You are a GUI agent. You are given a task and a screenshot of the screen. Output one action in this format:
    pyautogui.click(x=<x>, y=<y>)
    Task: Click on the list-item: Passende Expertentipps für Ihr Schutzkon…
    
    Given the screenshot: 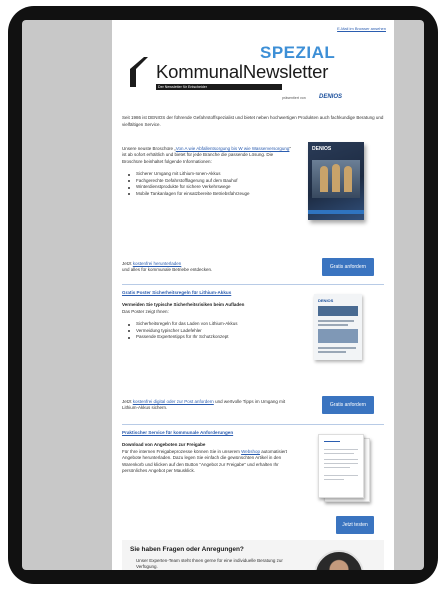 What is the action you would take?
    pyautogui.click(x=215, y=337)
    